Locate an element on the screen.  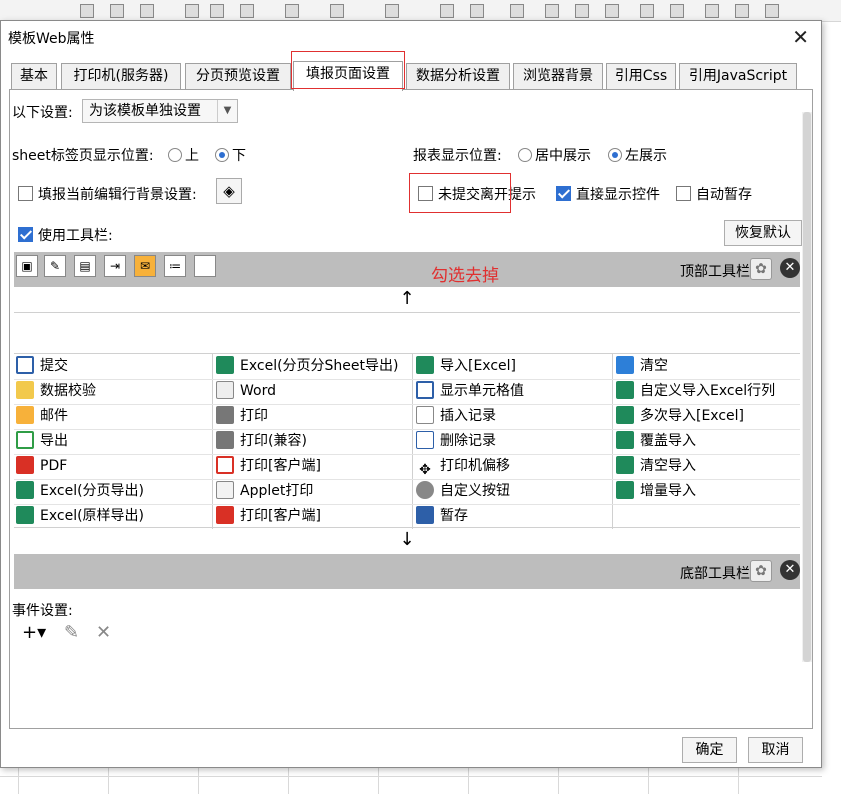
grid-item-custom-button: 自定义按钮 is located at coordinates (463, 491).